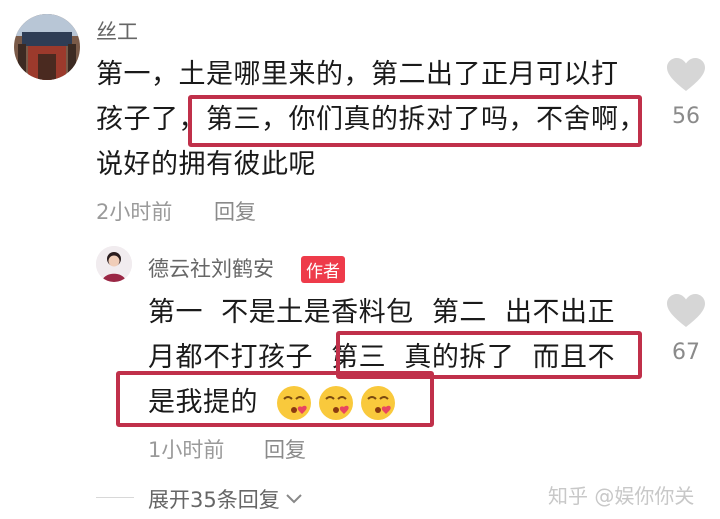 The image size is (720, 519). Describe the element at coordinates (686, 116) in the screenshot. I see `like-count: 56` at that location.